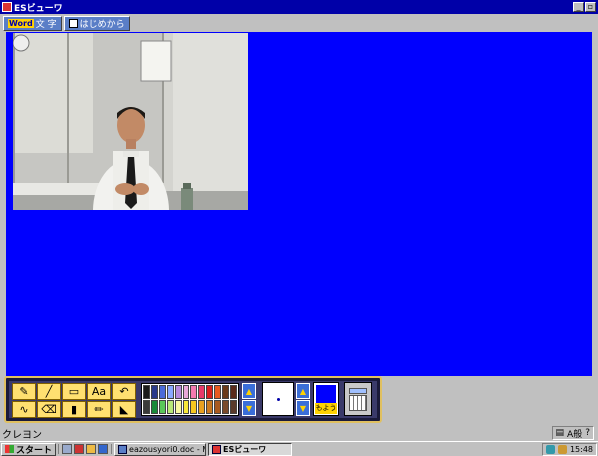 Image resolution: width=598 pixels, height=456 pixels. I want to click on calculator-screen-icon, so click(358, 390).